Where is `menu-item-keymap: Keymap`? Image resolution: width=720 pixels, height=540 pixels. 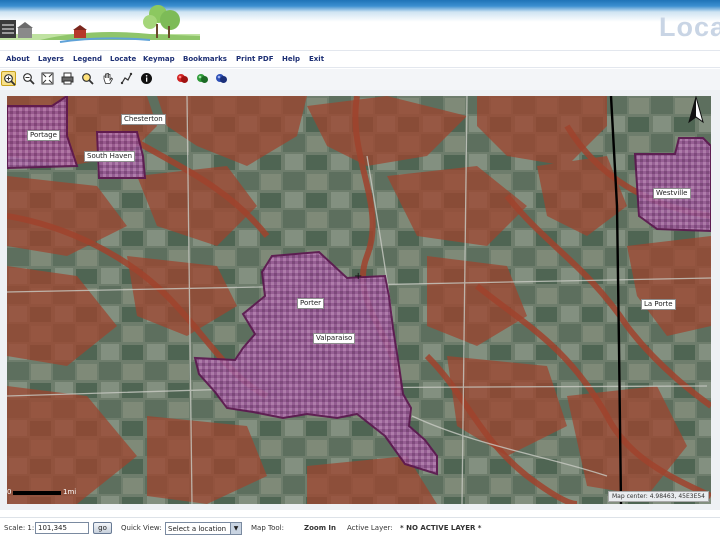
menu-item-keymap: Keymap is located at coordinates (159, 59).